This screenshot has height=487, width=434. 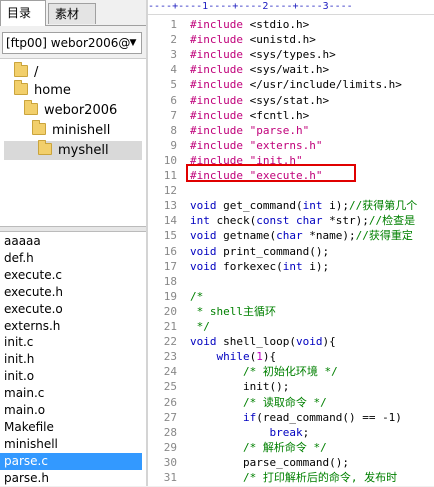 I want to click on code-line: while(1){, so click(x=233, y=356).